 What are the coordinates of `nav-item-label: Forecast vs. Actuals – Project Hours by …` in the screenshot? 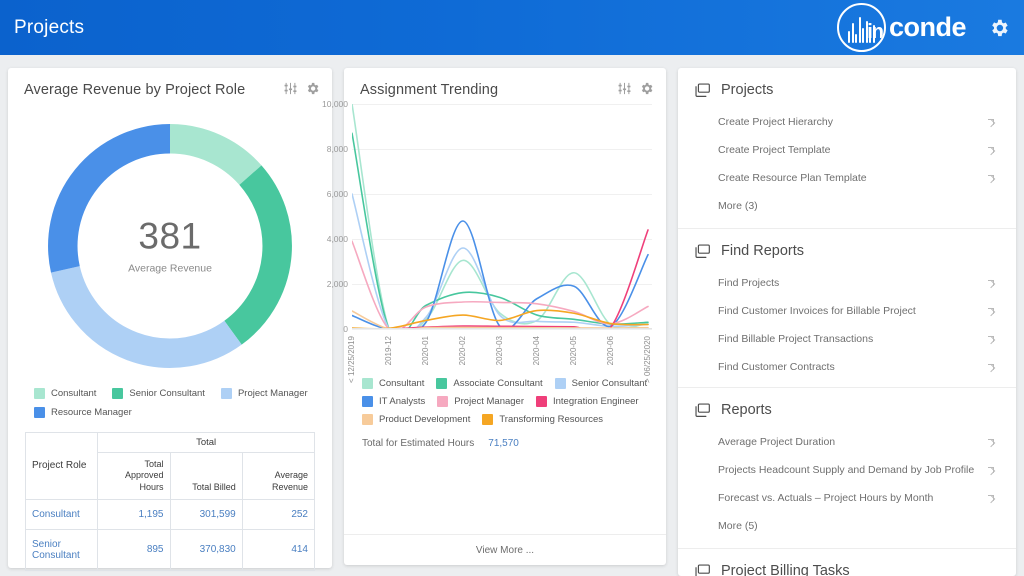 It's located at (826, 498).